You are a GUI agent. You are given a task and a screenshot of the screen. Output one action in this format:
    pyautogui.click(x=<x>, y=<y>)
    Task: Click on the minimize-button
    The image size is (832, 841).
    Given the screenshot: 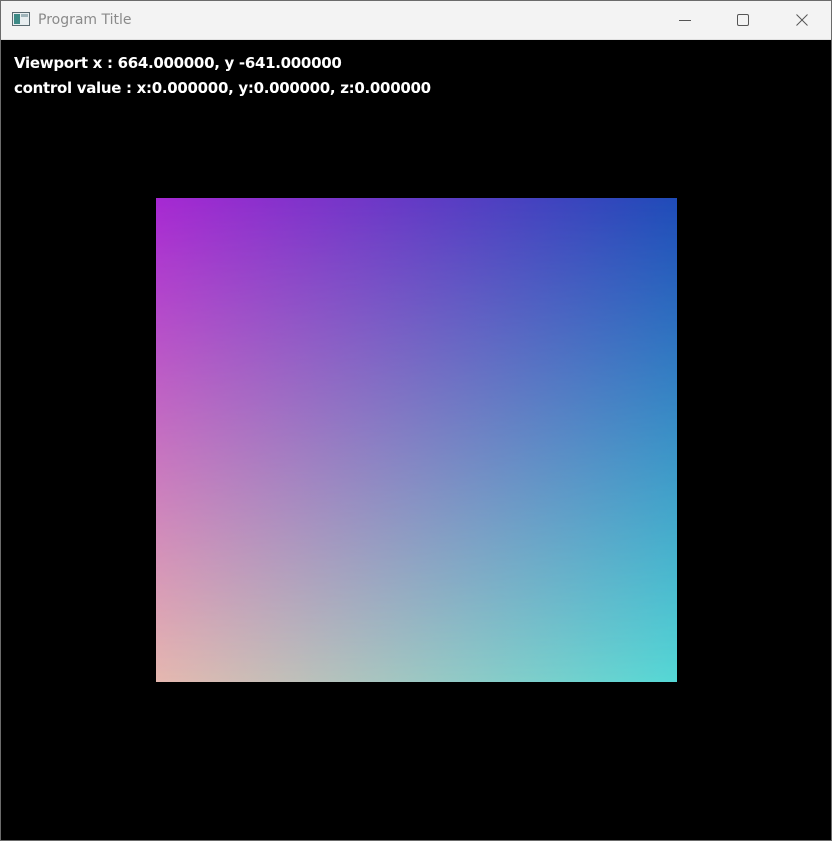 What is the action you would take?
    pyautogui.click(x=685, y=20)
    